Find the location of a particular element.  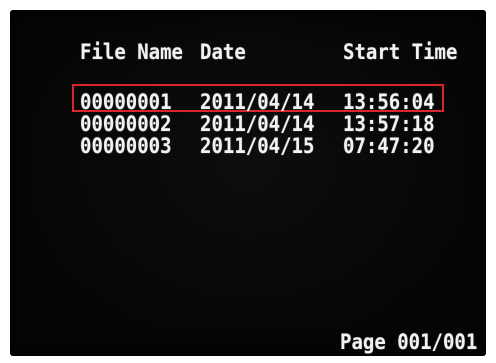

row-2-date: 2011/04/14 is located at coordinates (257, 124).